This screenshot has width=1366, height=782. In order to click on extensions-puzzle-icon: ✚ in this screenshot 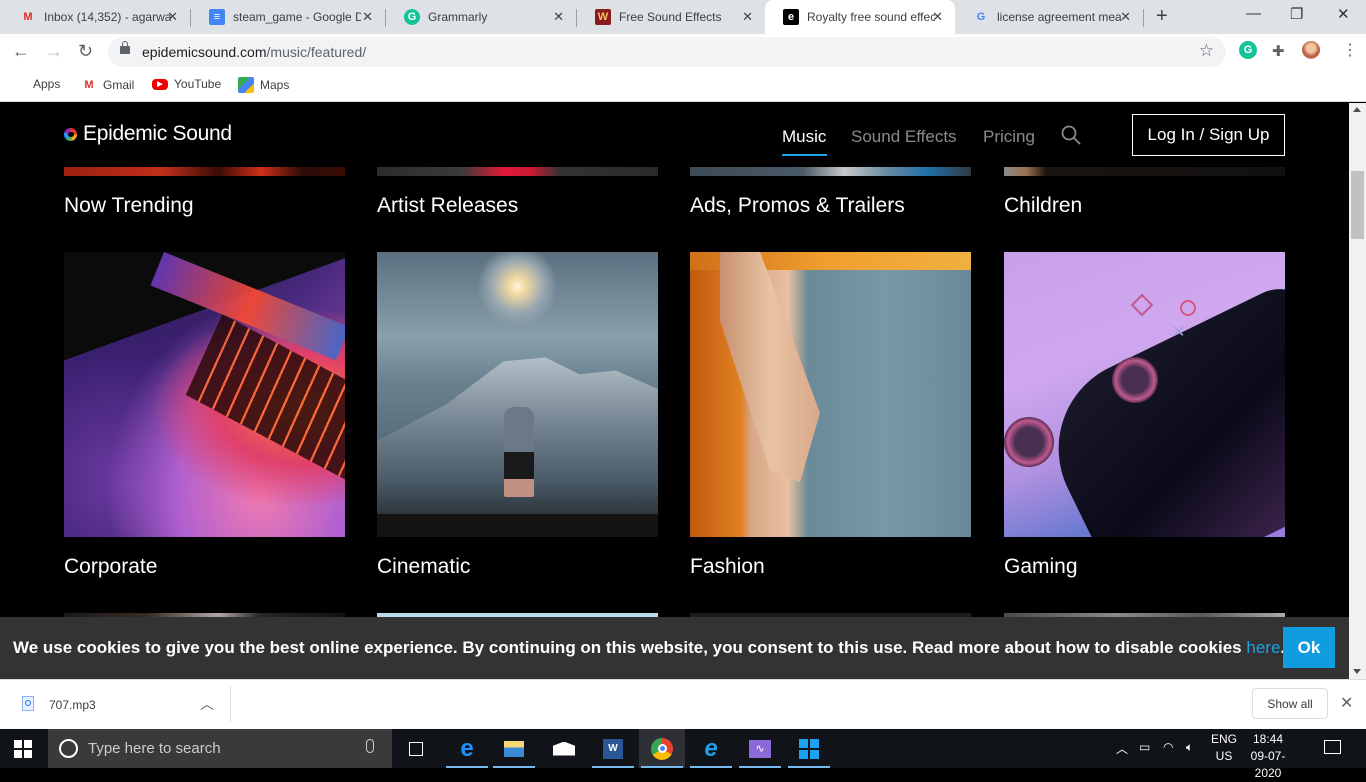, I will do `click(1278, 51)`.